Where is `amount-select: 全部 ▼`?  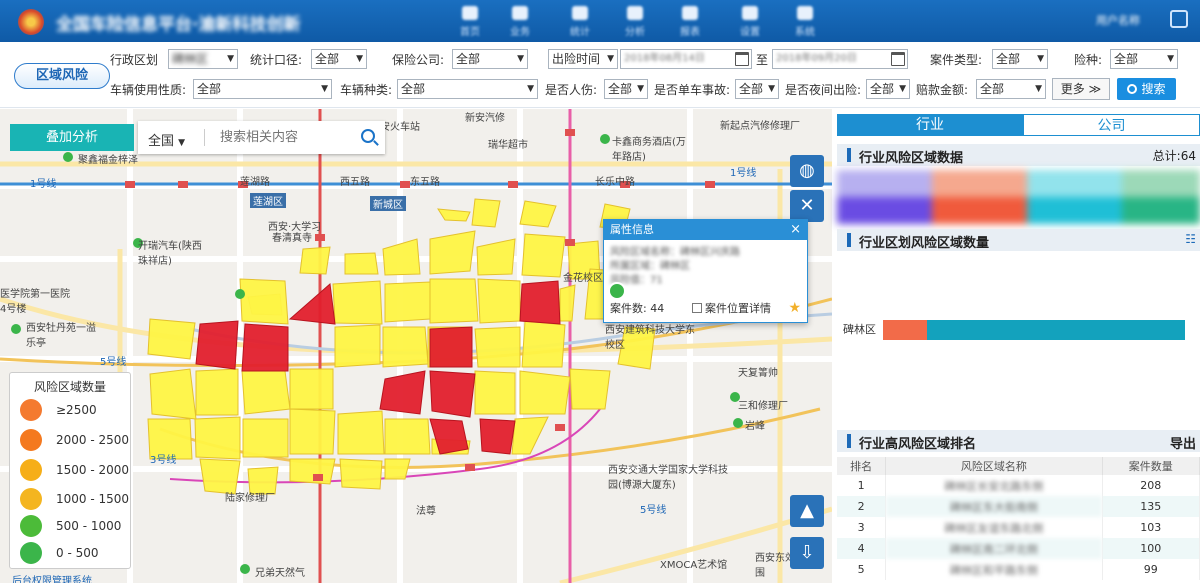 amount-select: 全部 ▼ is located at coordinates (1011, 89).